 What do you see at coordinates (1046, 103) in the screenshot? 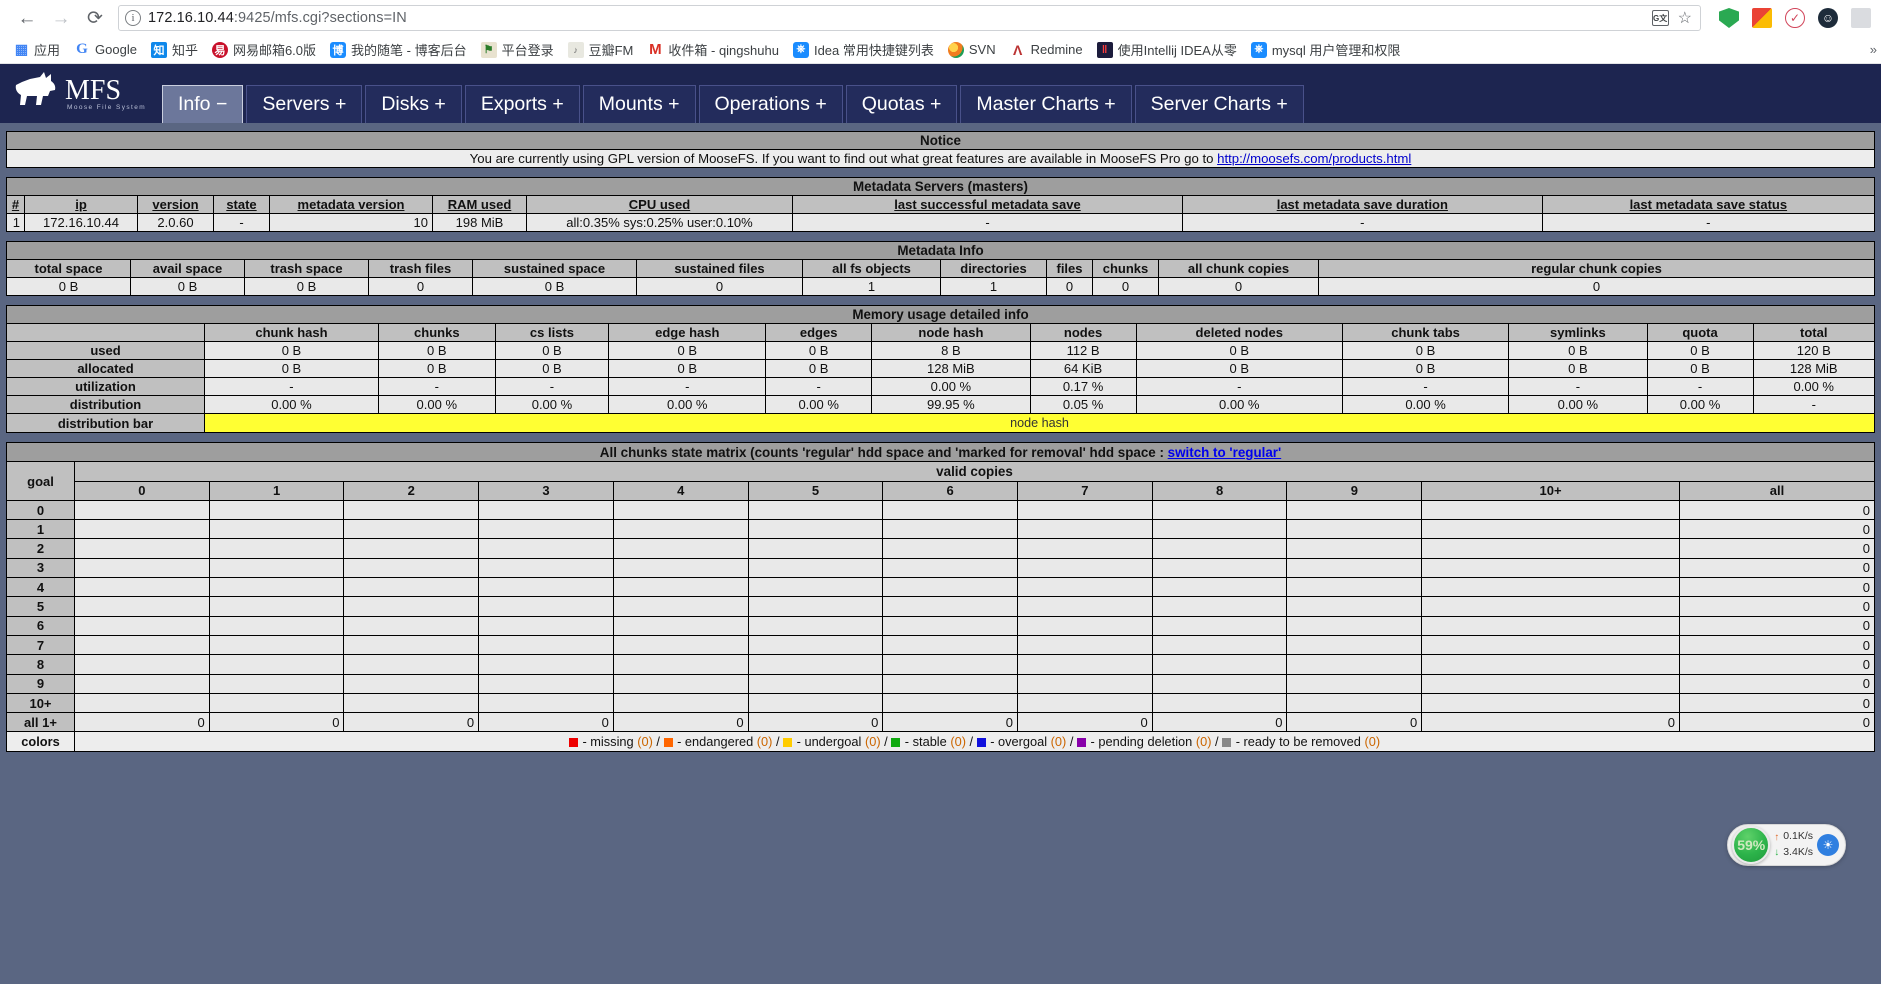
I see `tab-master-charts: Master Charts +` at bounding box center [1046, 103].